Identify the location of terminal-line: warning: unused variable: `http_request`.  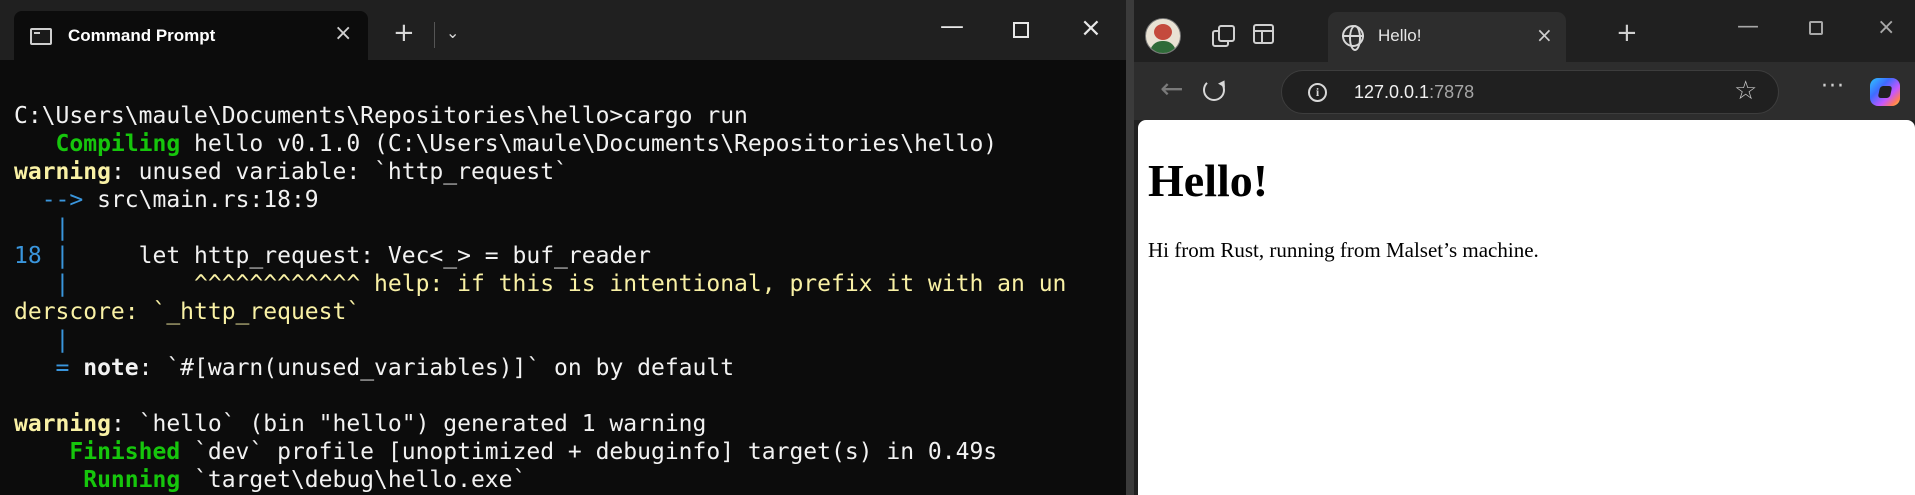
(564, 172).